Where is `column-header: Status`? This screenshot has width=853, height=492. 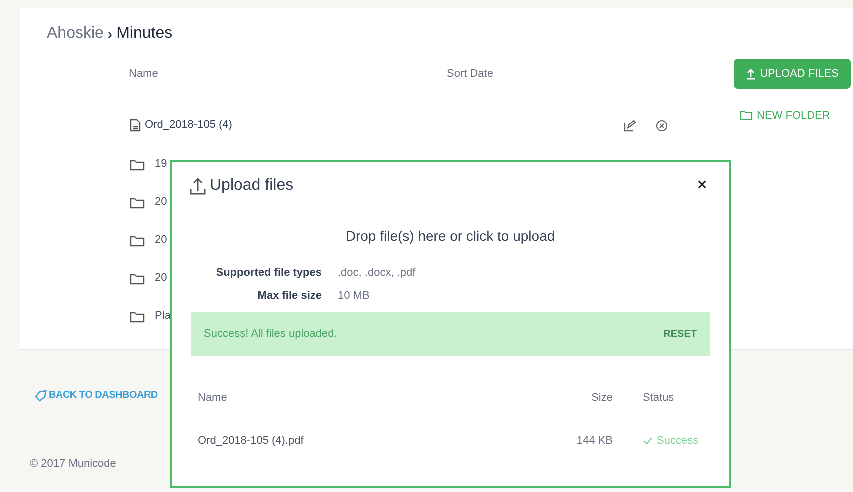
column-header: Status is located at coordinates (658, 398).